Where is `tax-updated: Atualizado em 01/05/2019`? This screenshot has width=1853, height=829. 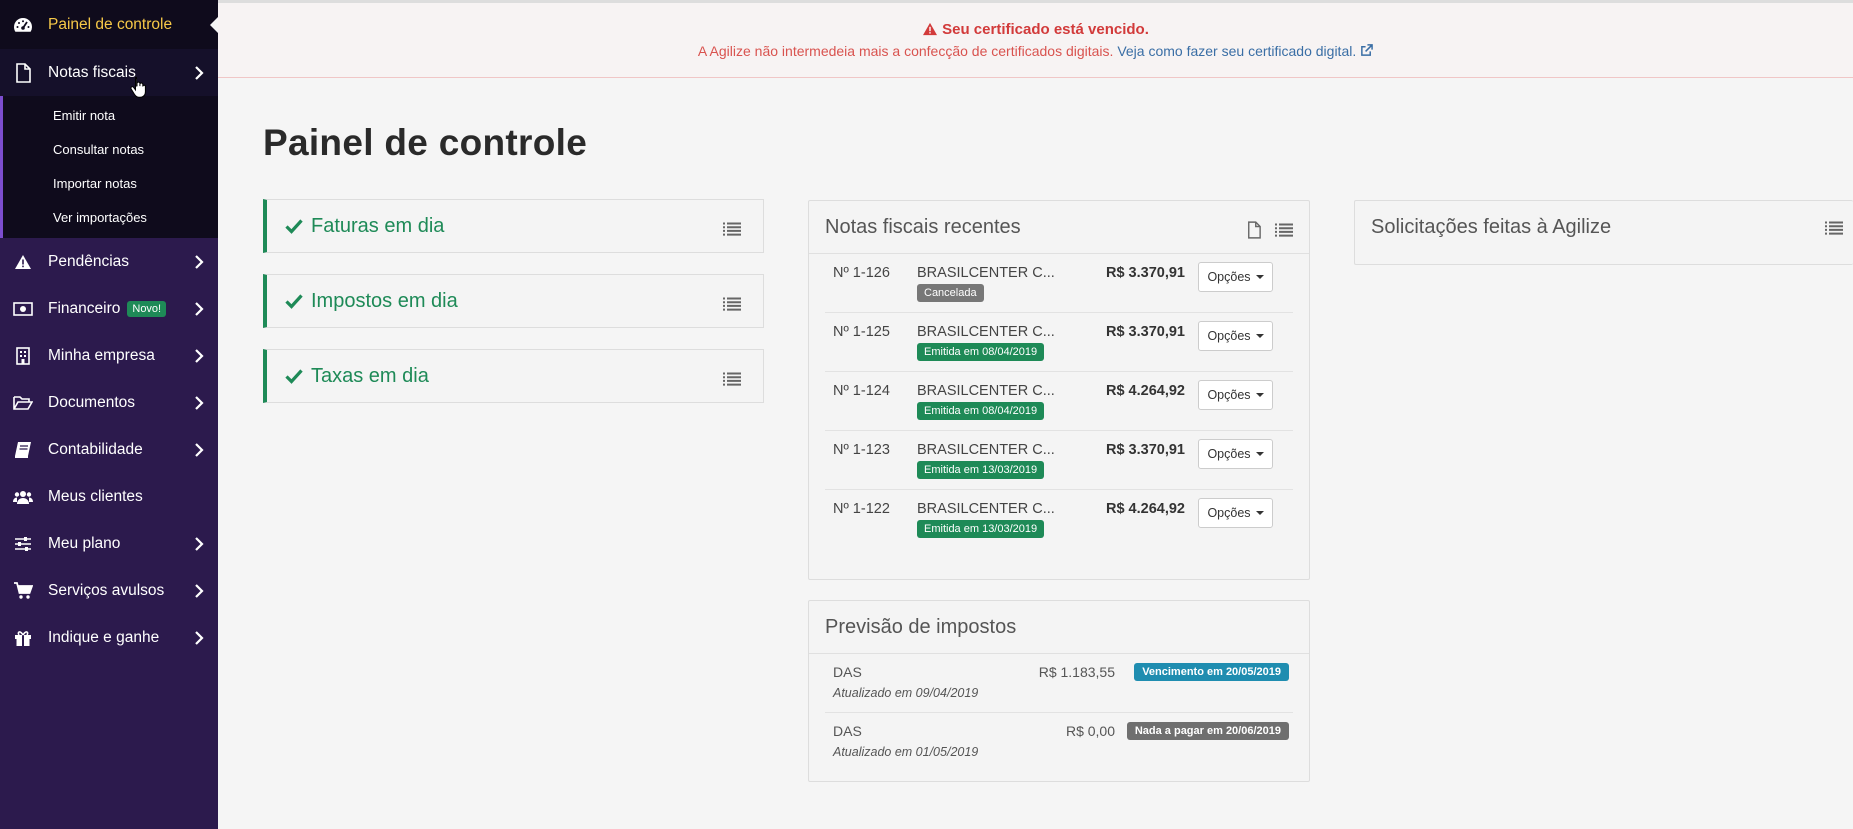
tax-updated: Atualizado em 01/05/2019 is located at coordinates (906, 752).